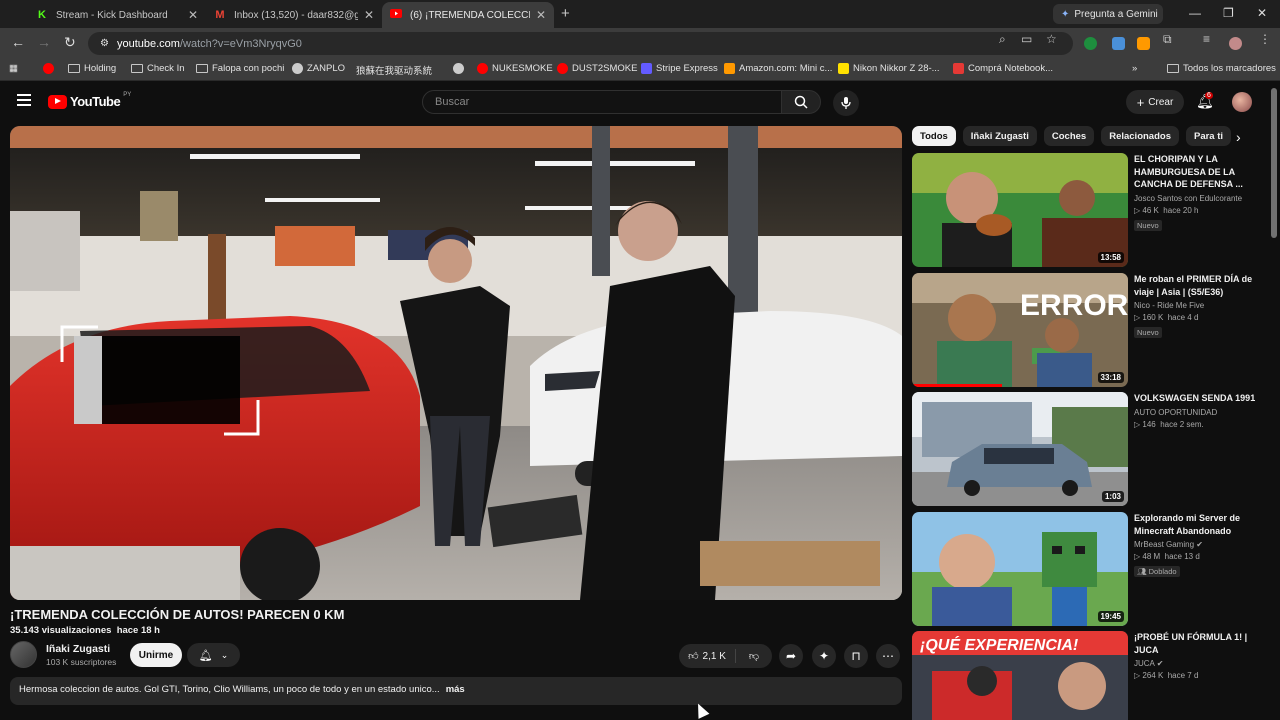  I want to click on recommendation-title: ¡PROBÉ UN FÓRMULA 1! | JUCA, so click(1198, 643).